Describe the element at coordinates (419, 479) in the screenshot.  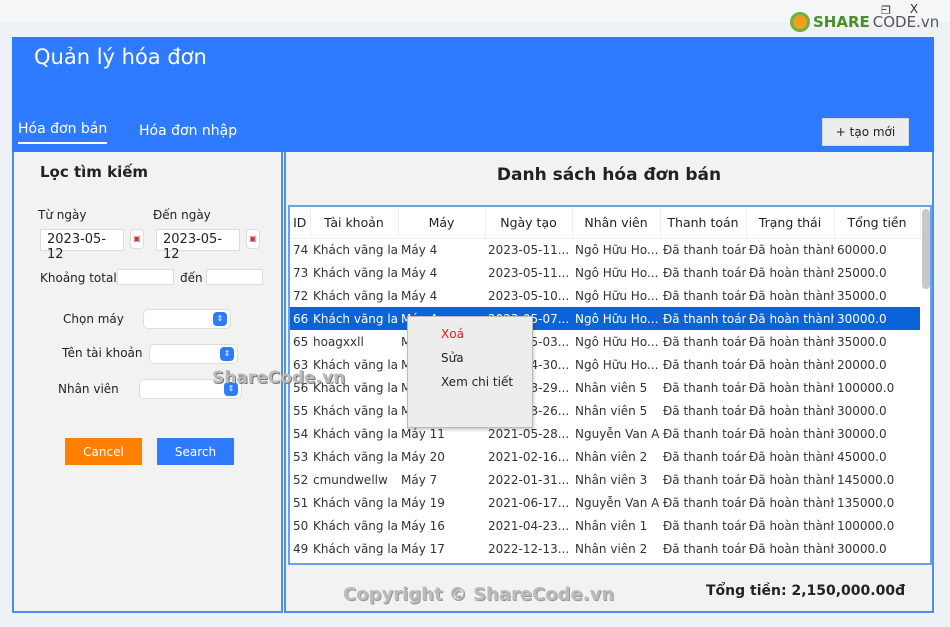
I see `table-cell: Máy 7` at that location.